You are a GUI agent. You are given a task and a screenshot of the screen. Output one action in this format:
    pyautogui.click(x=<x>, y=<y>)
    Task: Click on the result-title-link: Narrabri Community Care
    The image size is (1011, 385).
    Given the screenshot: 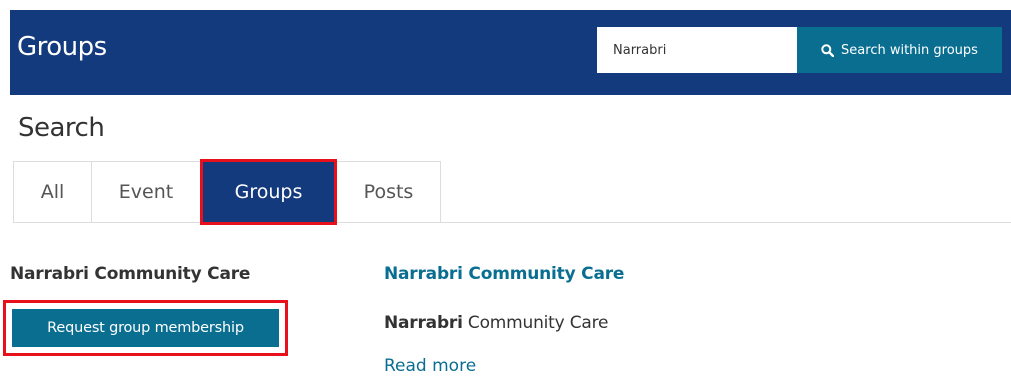 What is the action you would take?
    pyautogui.click(x=504, y=274)
    